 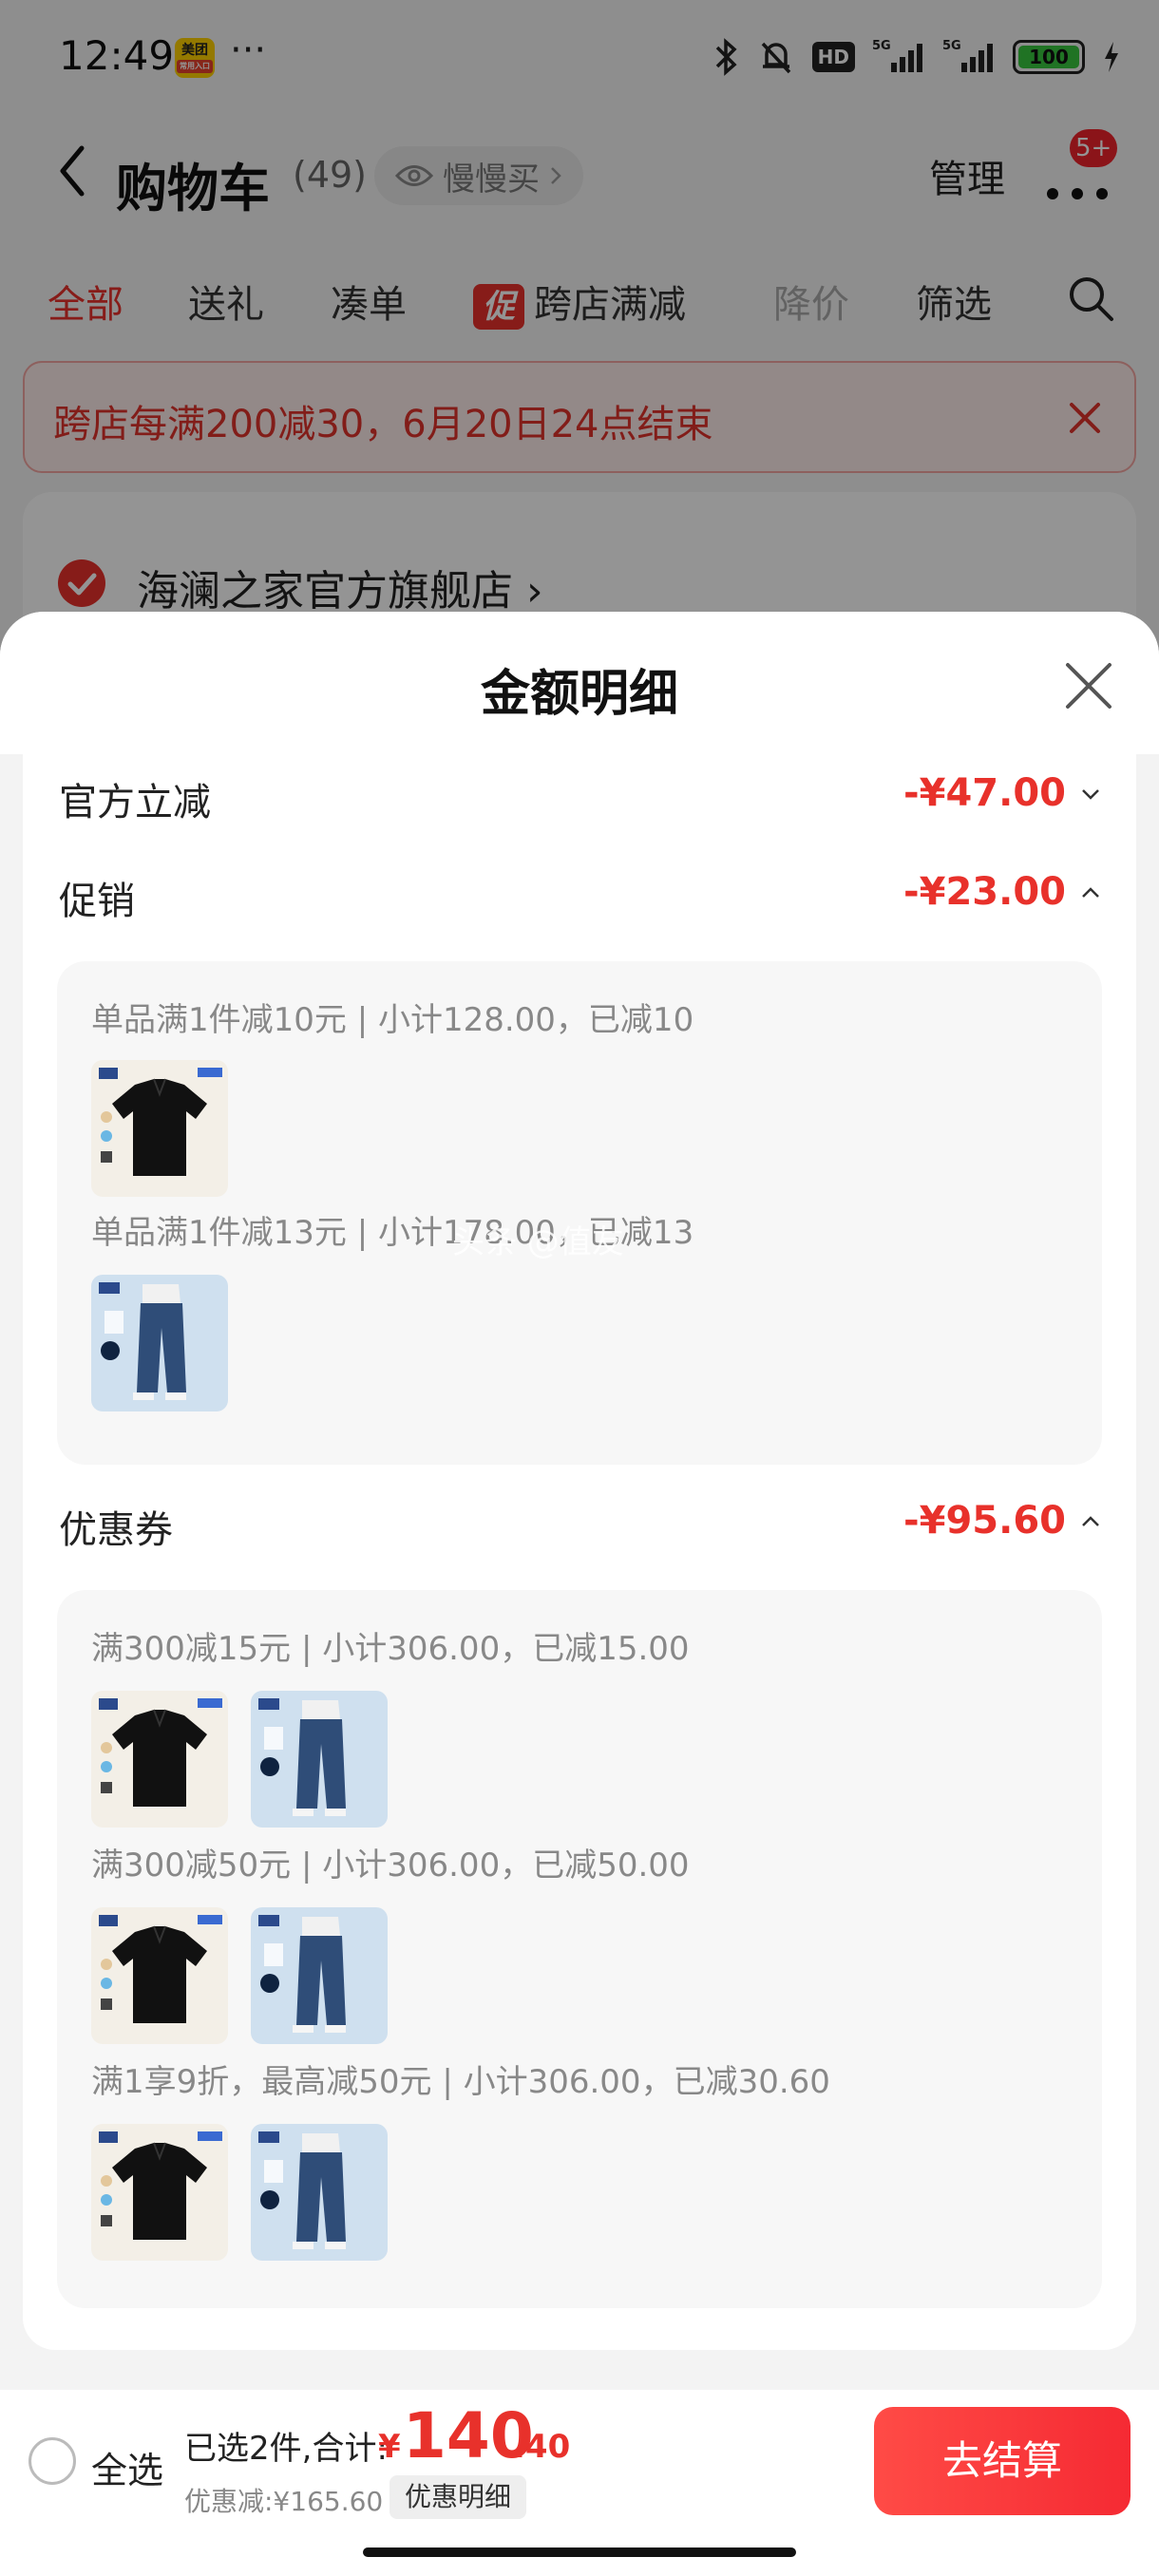 What do you see at coordinates (52, 2461) in the screenshot?
I see `select-all-checkbox` at bounding box center [52, 2461].